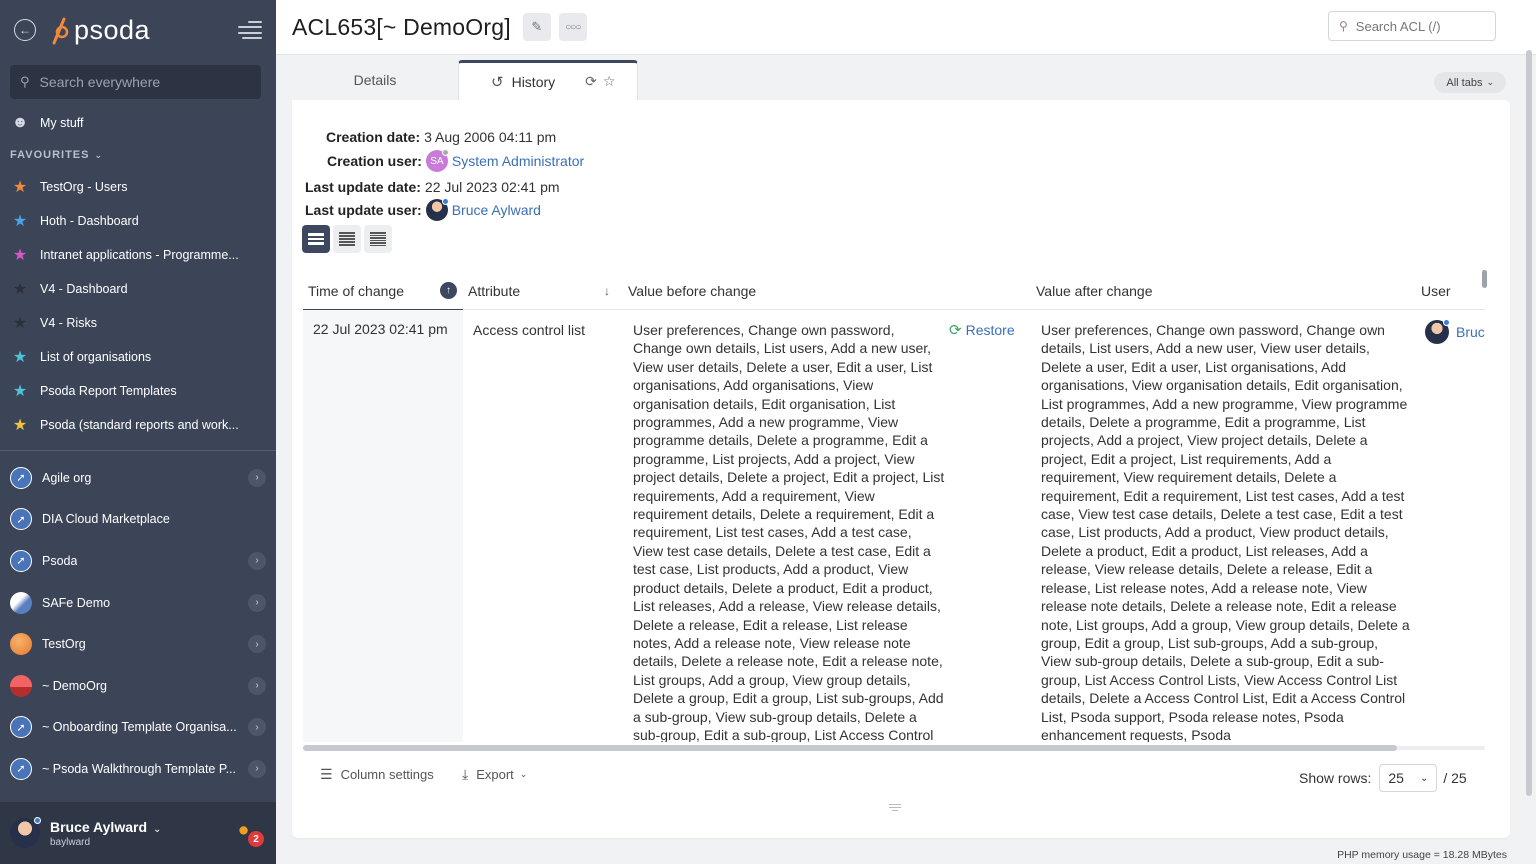 The image size is (1536, 864). What do you see at coordinates (68, 323) in the screenshot?
I see `favourite-label: V4 - Risks` at bounding box center [68, 323].